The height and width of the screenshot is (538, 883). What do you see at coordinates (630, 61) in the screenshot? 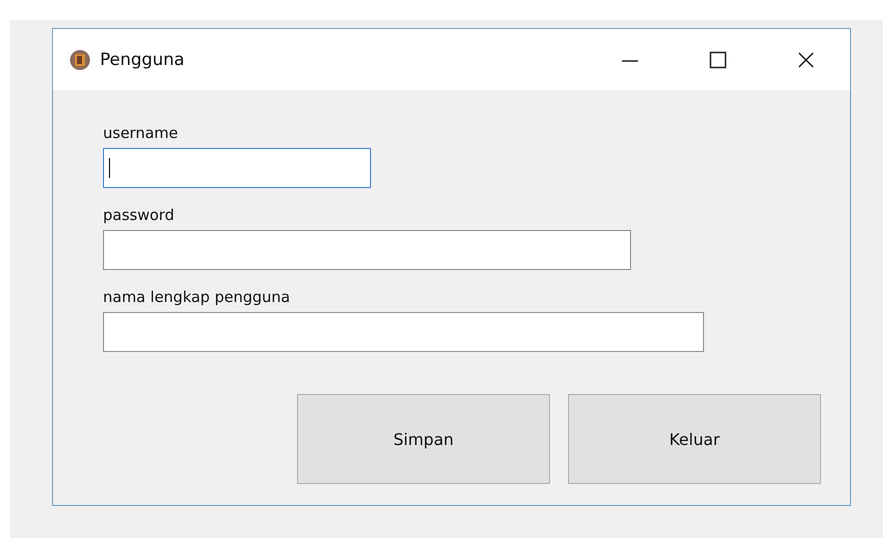
I see `minimize-icon` at bounding box center [630, 61].